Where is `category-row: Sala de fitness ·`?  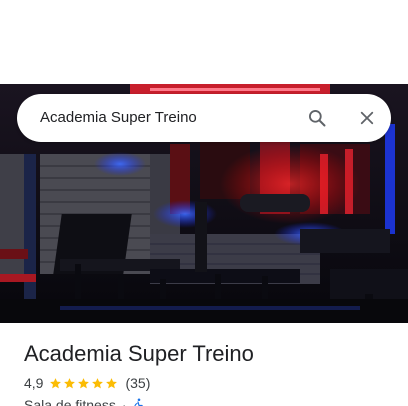
category-row: Sala de fitness · is located at coordinates (84, 401).